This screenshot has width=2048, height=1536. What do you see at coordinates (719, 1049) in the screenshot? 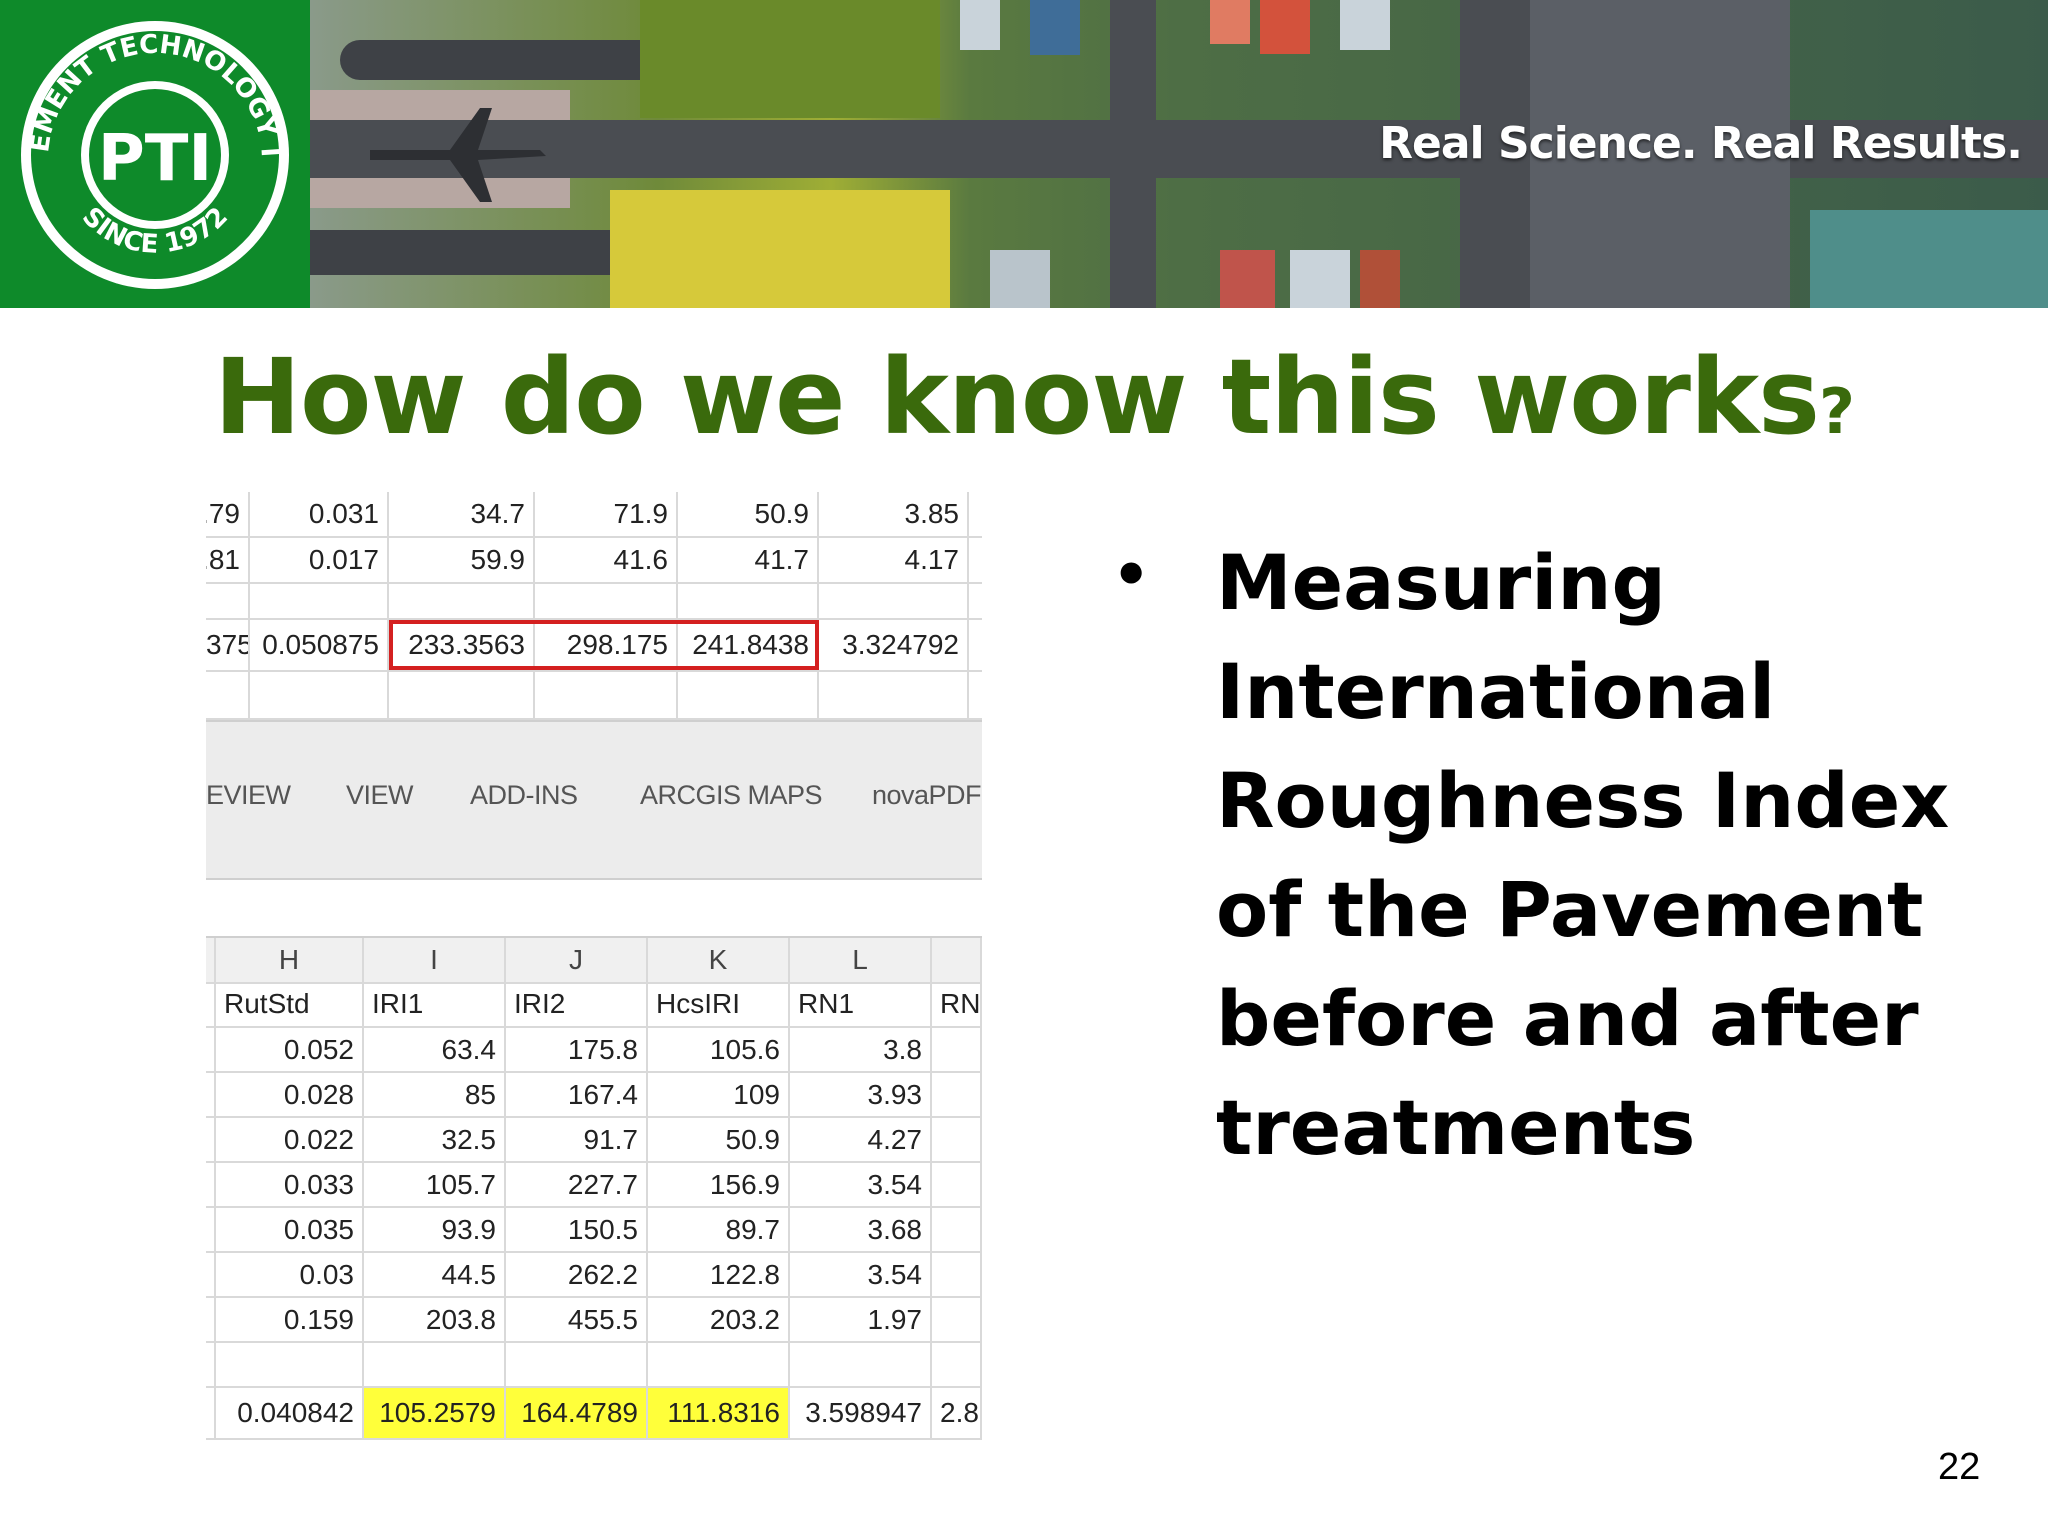
I see `table-cell: 105.6` at bounding box center [719, 1049].